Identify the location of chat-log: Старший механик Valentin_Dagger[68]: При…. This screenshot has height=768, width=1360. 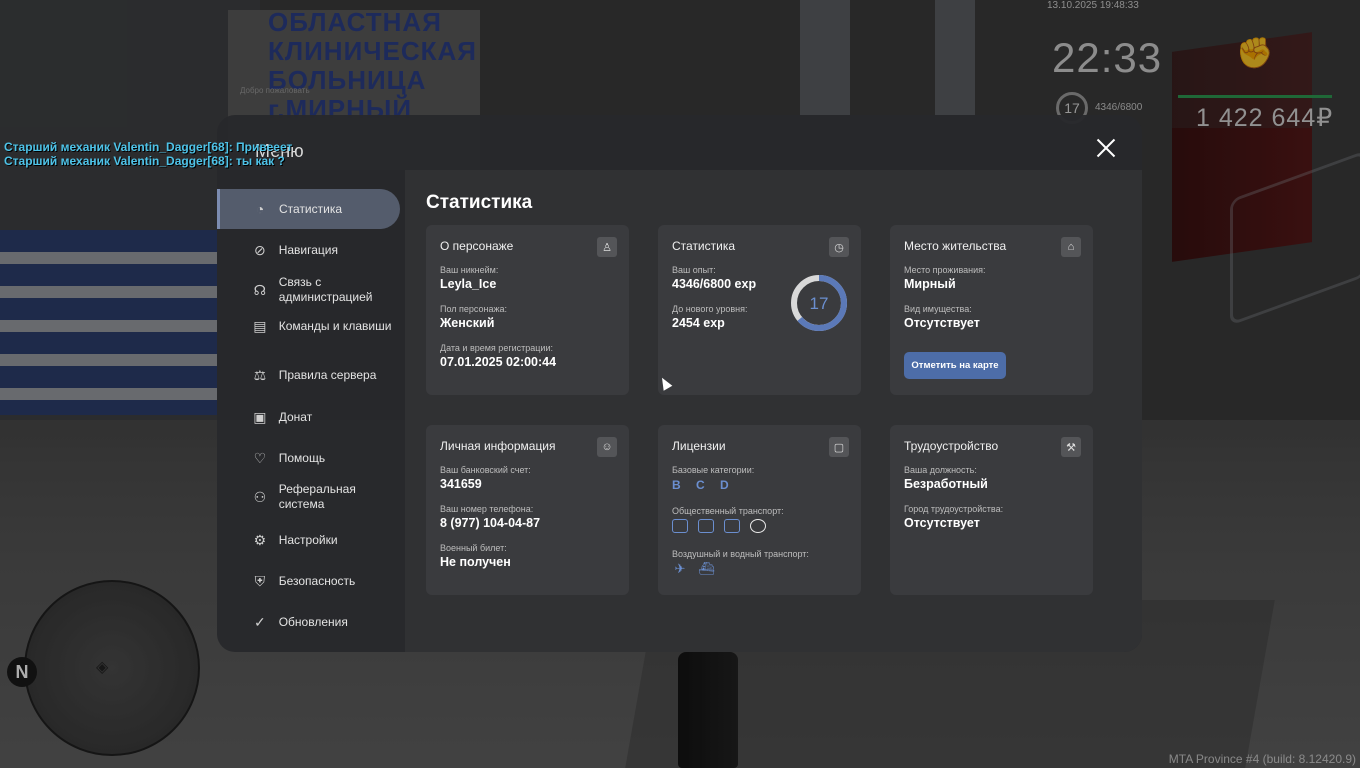
(148, 154).